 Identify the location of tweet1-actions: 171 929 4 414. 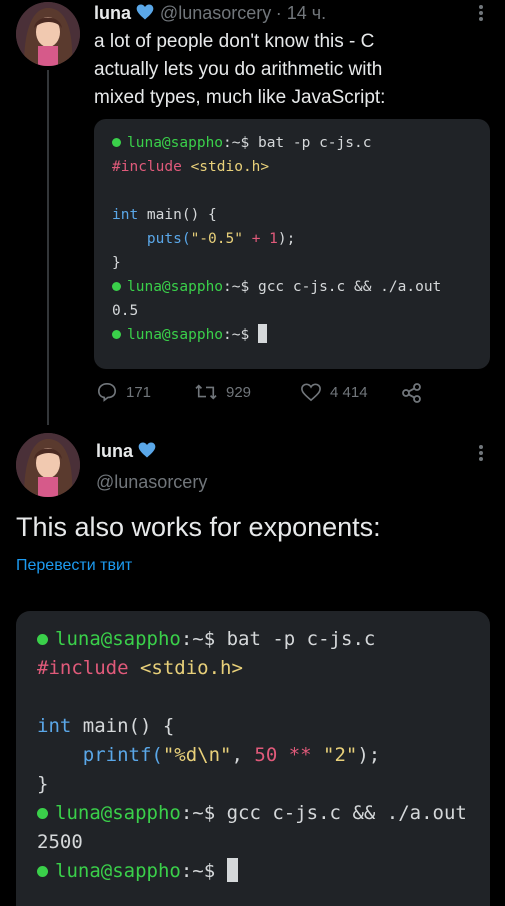
(261, 394).